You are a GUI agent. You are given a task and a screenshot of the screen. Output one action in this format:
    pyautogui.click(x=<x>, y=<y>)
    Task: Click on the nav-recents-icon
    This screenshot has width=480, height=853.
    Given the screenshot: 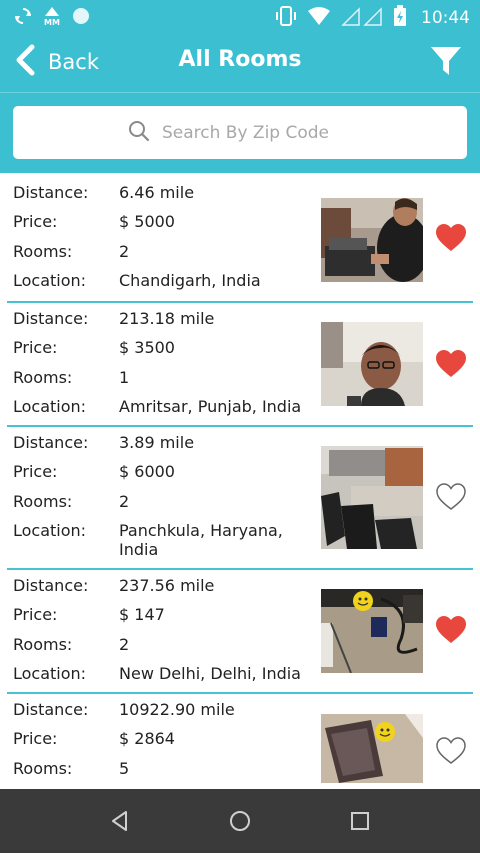 What is the action you would take?
    pyautogui.click(x=360, y=825)
    